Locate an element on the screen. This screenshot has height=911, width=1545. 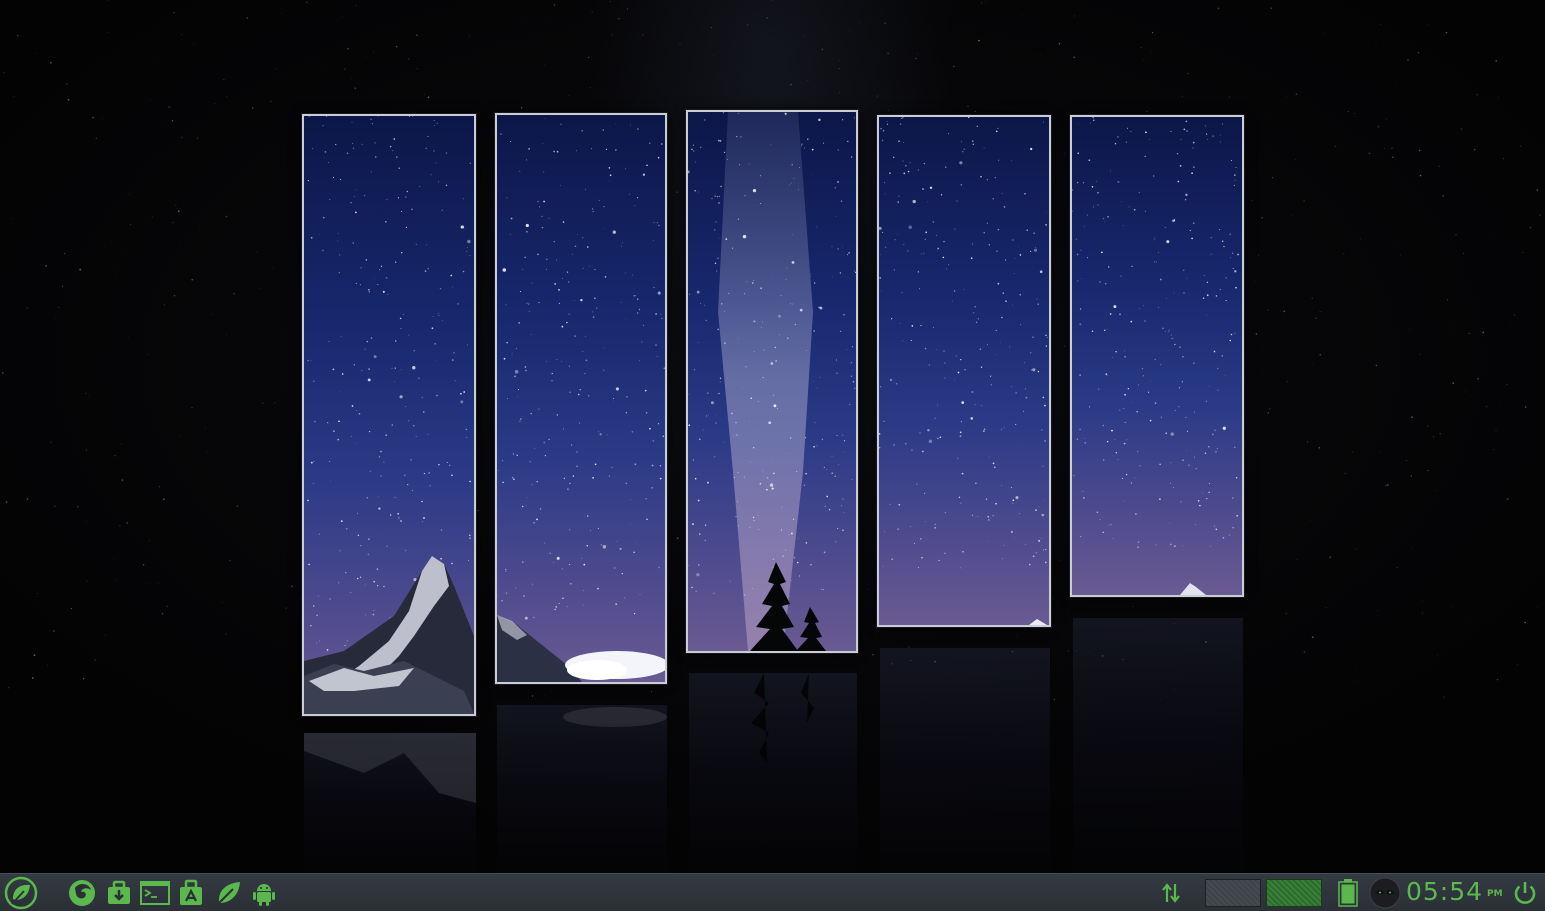
network-arrows-icon is located at coordinates (1171, 893).